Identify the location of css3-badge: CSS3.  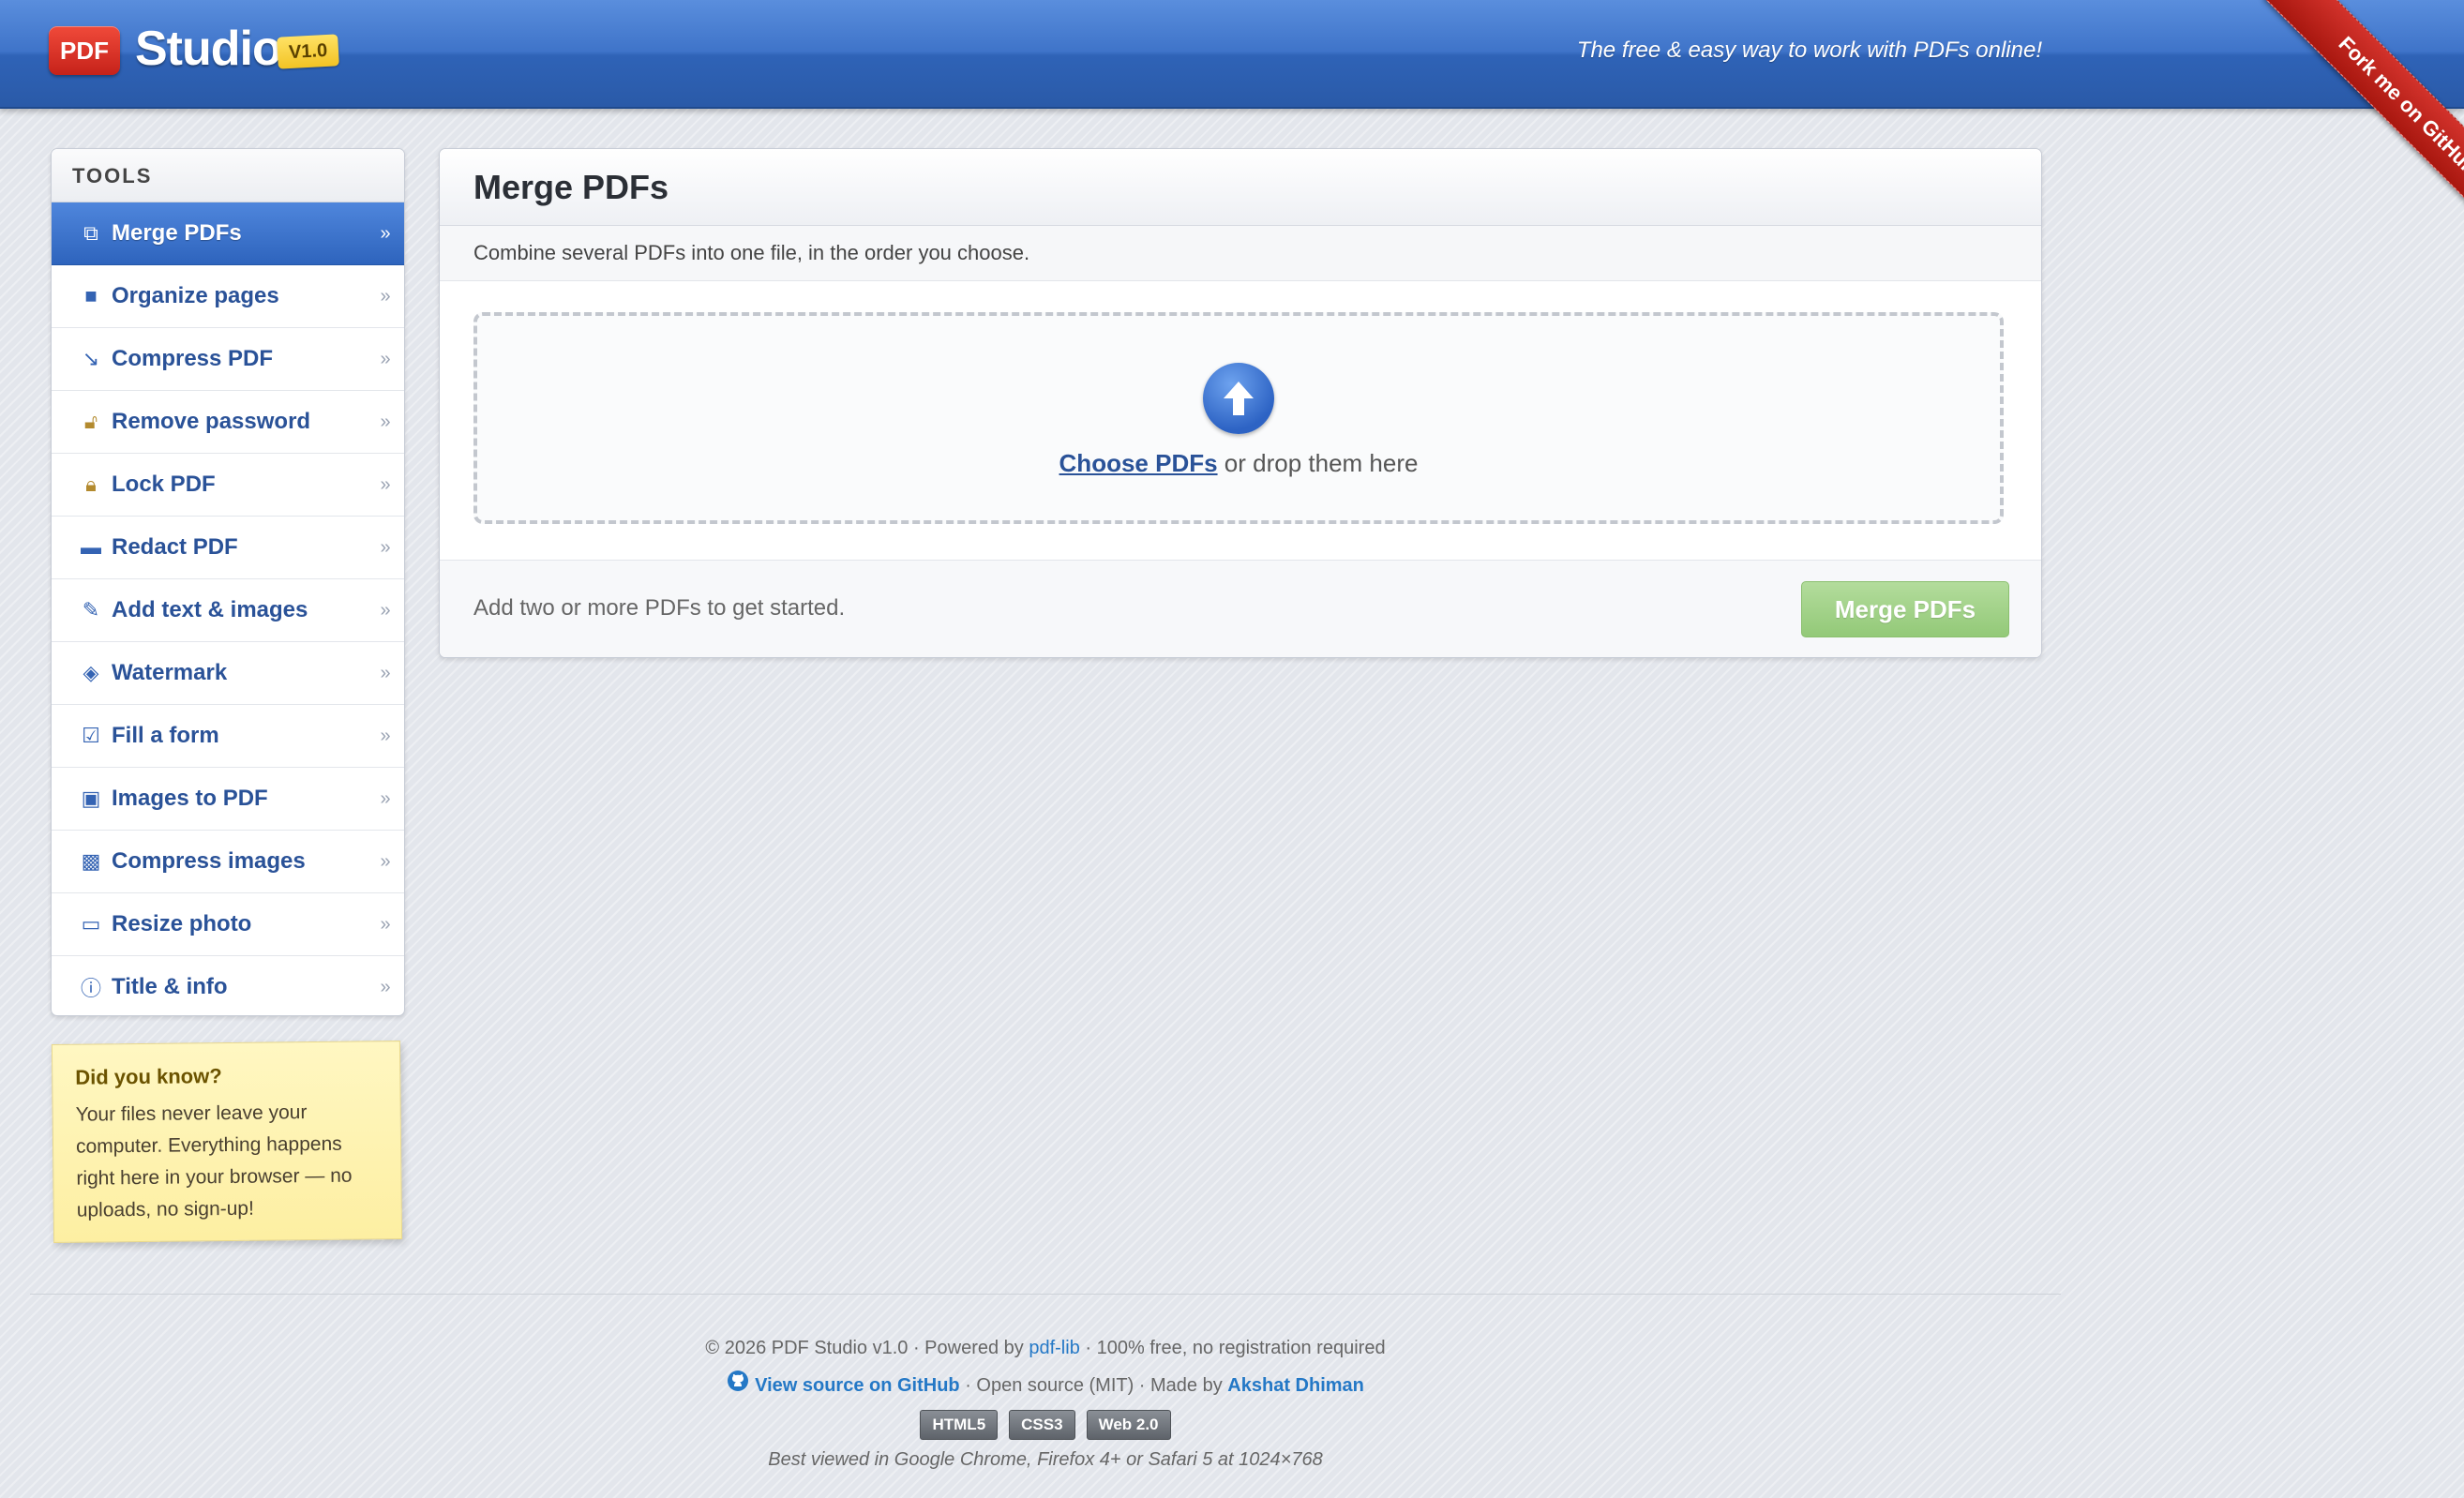
(1042, 1425).